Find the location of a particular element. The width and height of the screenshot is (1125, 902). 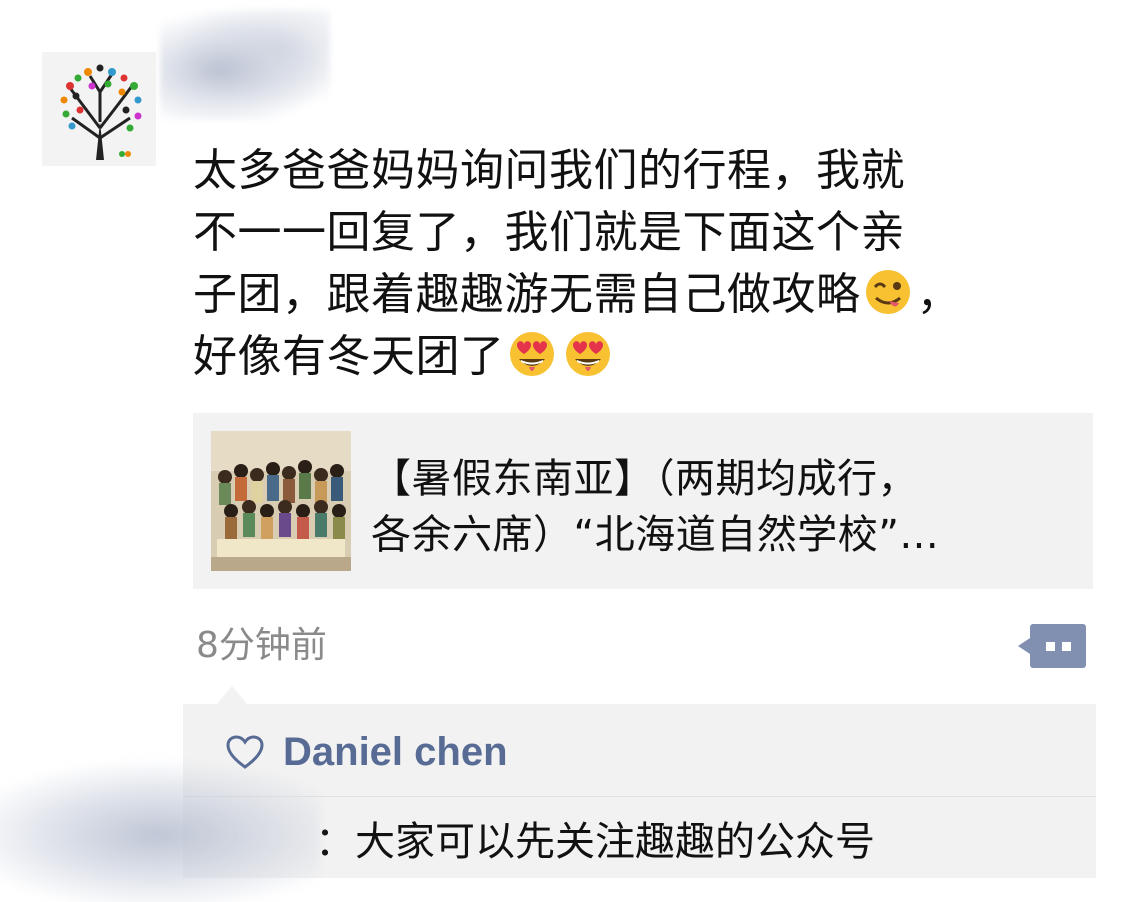

post-text-line: 好像有冬天团了 is located at coordinates (633, 357).